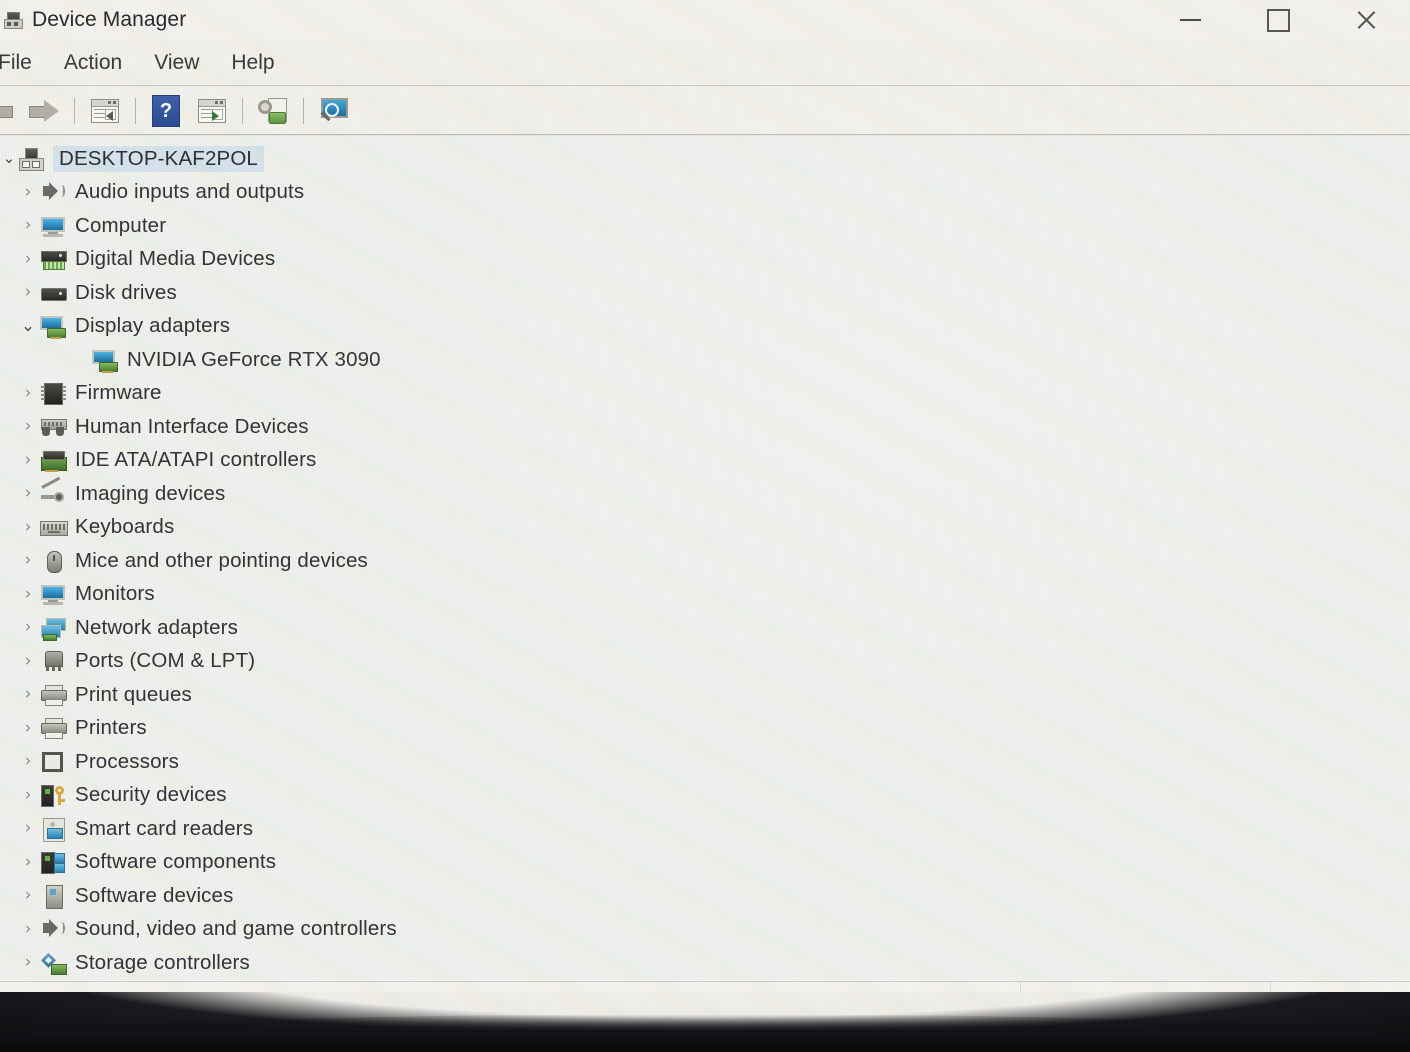  I want to click on tree-item-nvidia-geforce-rtx-3090: NVIDIA GeForce RTX 3090, so click(705, 360).